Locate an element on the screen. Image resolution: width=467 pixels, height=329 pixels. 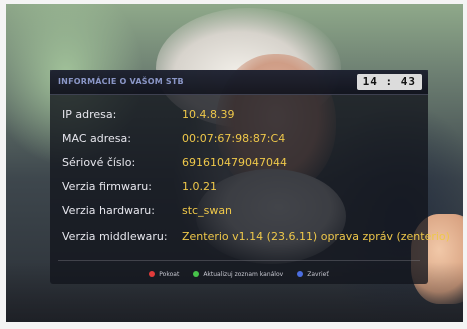
info-label: Verzia hardwaru: is located at coordinates (108, 210).